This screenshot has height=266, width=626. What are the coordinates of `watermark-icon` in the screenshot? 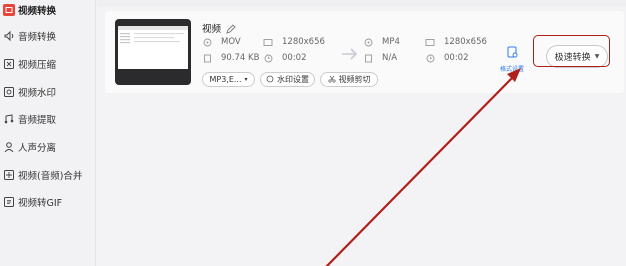 It's located at (270, 80).